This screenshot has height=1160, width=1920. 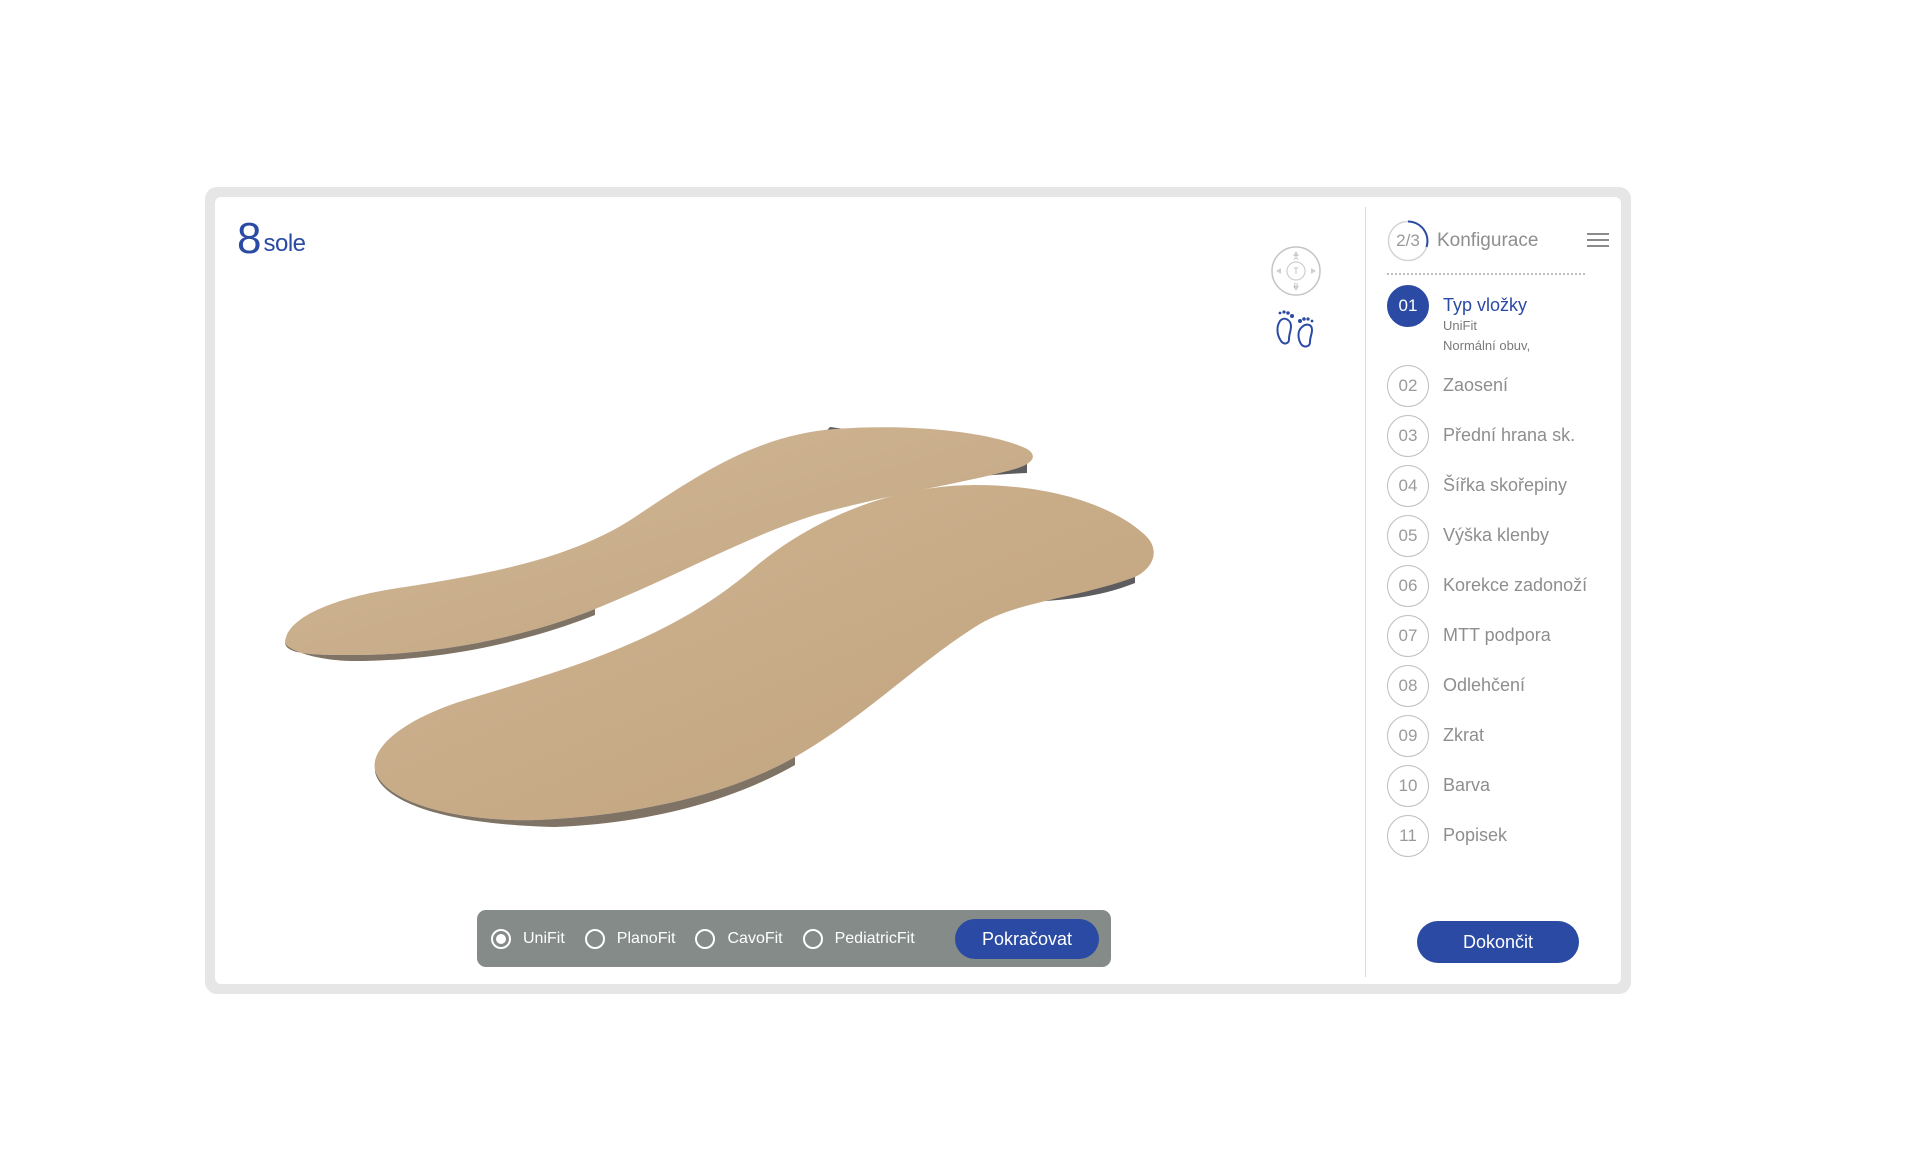 I want to click on step-number: 03, so click(x=1408, y=436).